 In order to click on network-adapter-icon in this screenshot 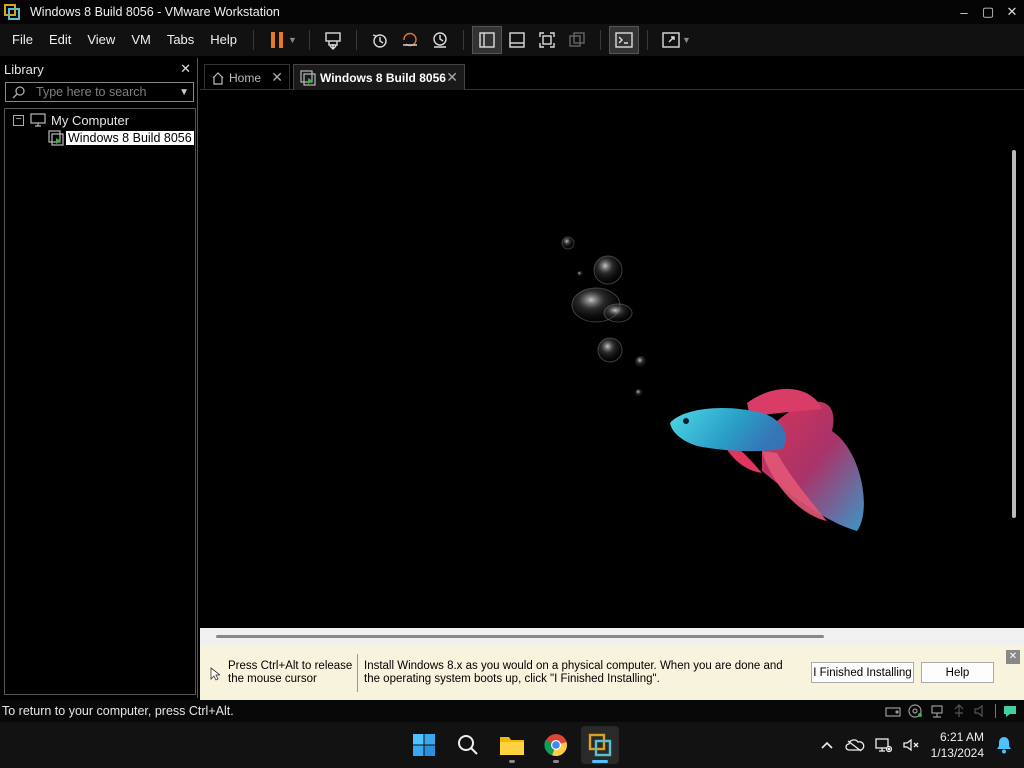, I will do `click(937, 711)`.